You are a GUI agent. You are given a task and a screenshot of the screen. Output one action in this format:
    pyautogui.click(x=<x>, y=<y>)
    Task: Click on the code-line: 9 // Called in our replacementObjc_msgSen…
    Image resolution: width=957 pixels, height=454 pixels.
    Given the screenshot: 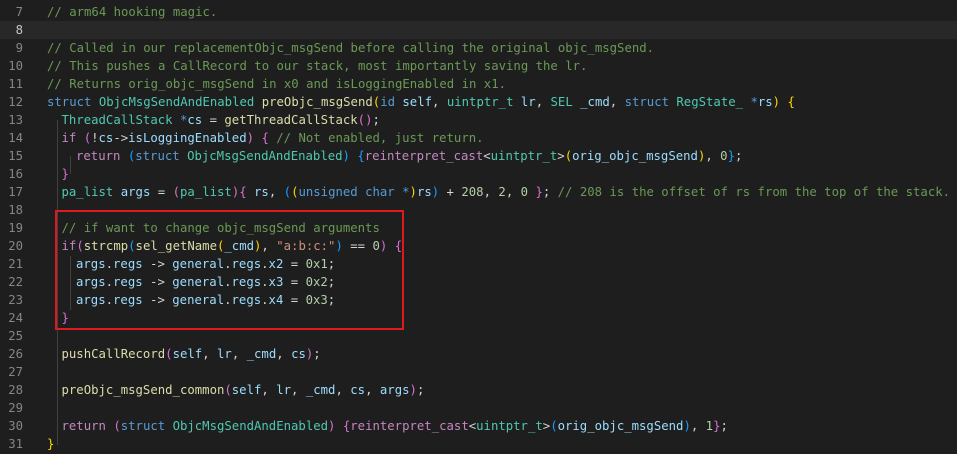 What is the action you would take?
    pyautogui.click(x=478, y=48)
    